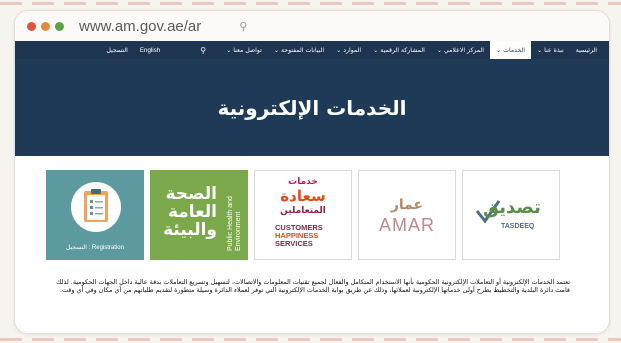 This screenshot has width=621, height=343. Describe the element at coordinates (310, 3) in the screenshot. I see `top-dashed-border` at that location.